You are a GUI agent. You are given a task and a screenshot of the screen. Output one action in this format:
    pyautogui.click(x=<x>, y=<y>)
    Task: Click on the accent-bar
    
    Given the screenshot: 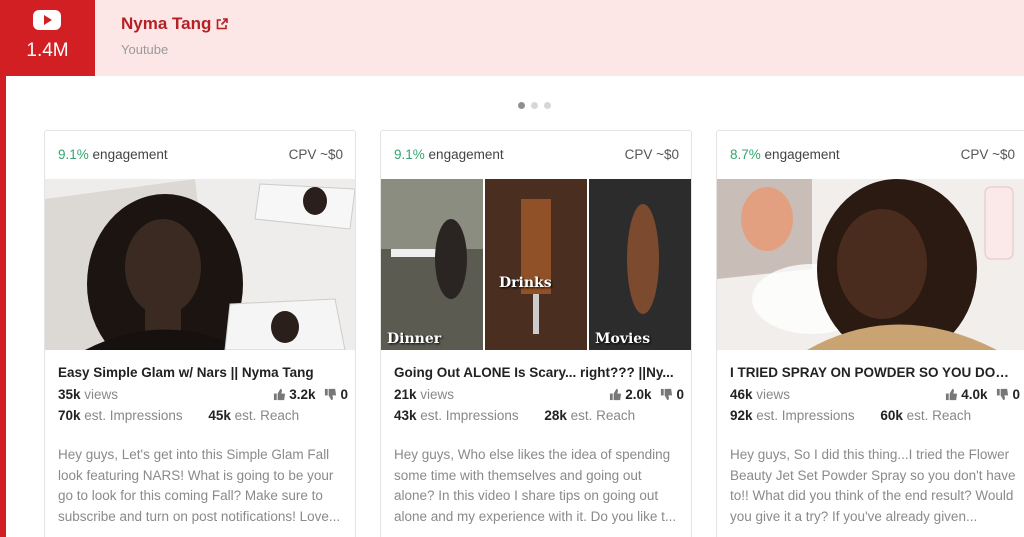 What is the action you would take?
    pyautogui.click(x=3, y=268)
    